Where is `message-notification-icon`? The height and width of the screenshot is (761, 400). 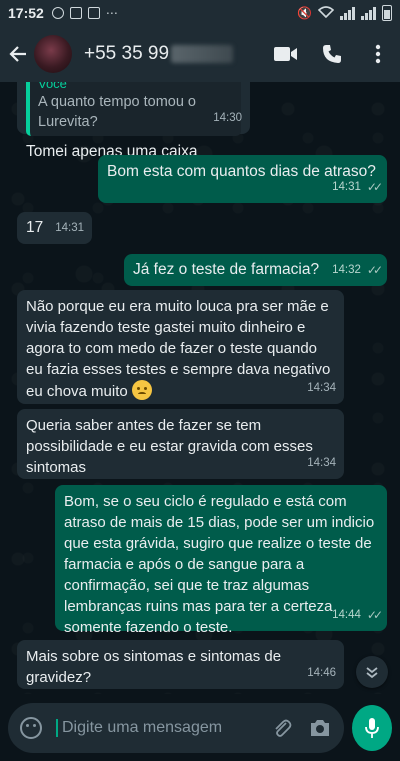
message-notification-icon is located at coordinates (75, 13).